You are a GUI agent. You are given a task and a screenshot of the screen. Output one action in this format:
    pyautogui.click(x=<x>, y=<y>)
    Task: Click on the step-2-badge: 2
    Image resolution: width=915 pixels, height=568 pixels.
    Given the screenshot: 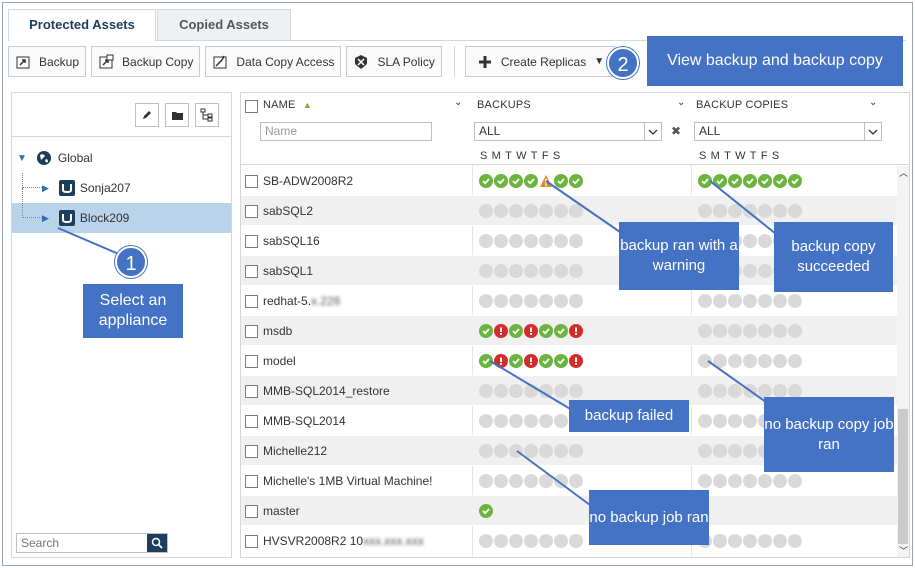 What is the action you would take?
    pyautogui.click(x=623, y=63)
    